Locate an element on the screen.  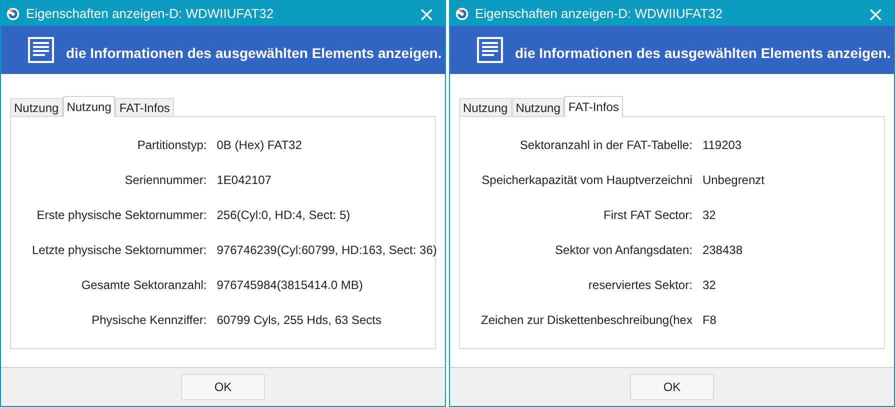
field-label: reserviertes Sektor: is located at coordinates (639, 285).